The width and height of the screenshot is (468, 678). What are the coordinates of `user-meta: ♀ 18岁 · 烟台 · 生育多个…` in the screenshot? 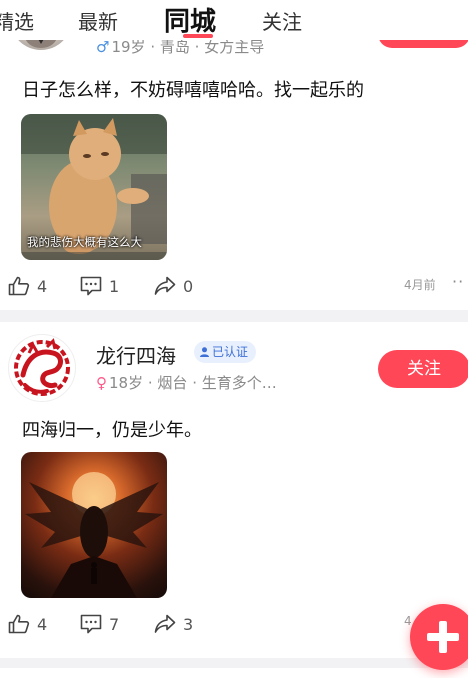 It's located at (186, 383).